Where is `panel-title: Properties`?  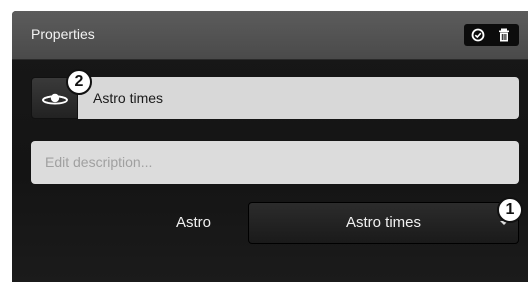 panel-title: Properties is located at coordinates (63, 34).